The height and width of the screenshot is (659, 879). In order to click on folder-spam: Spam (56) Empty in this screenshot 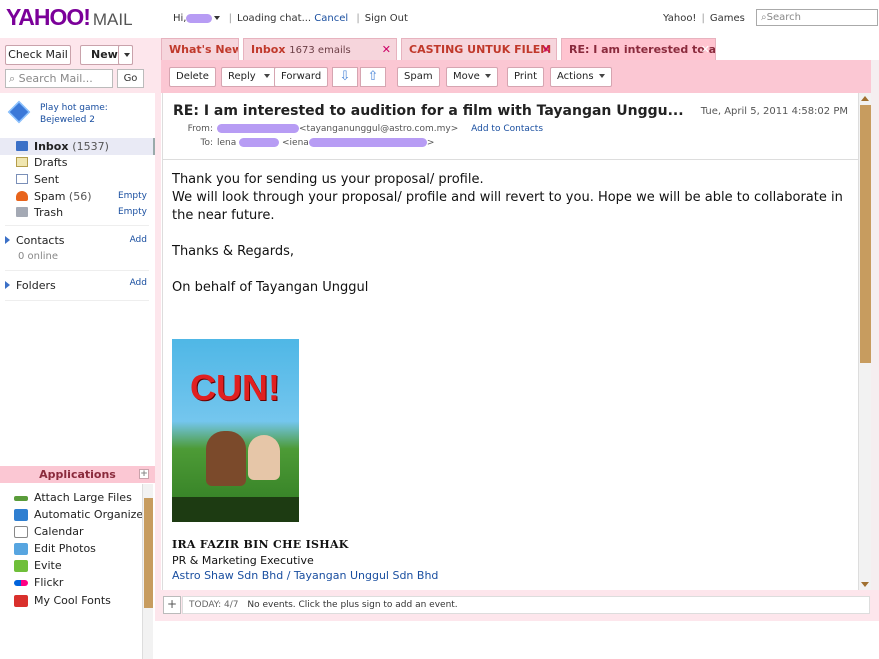, I will do `click(77, 196)`.